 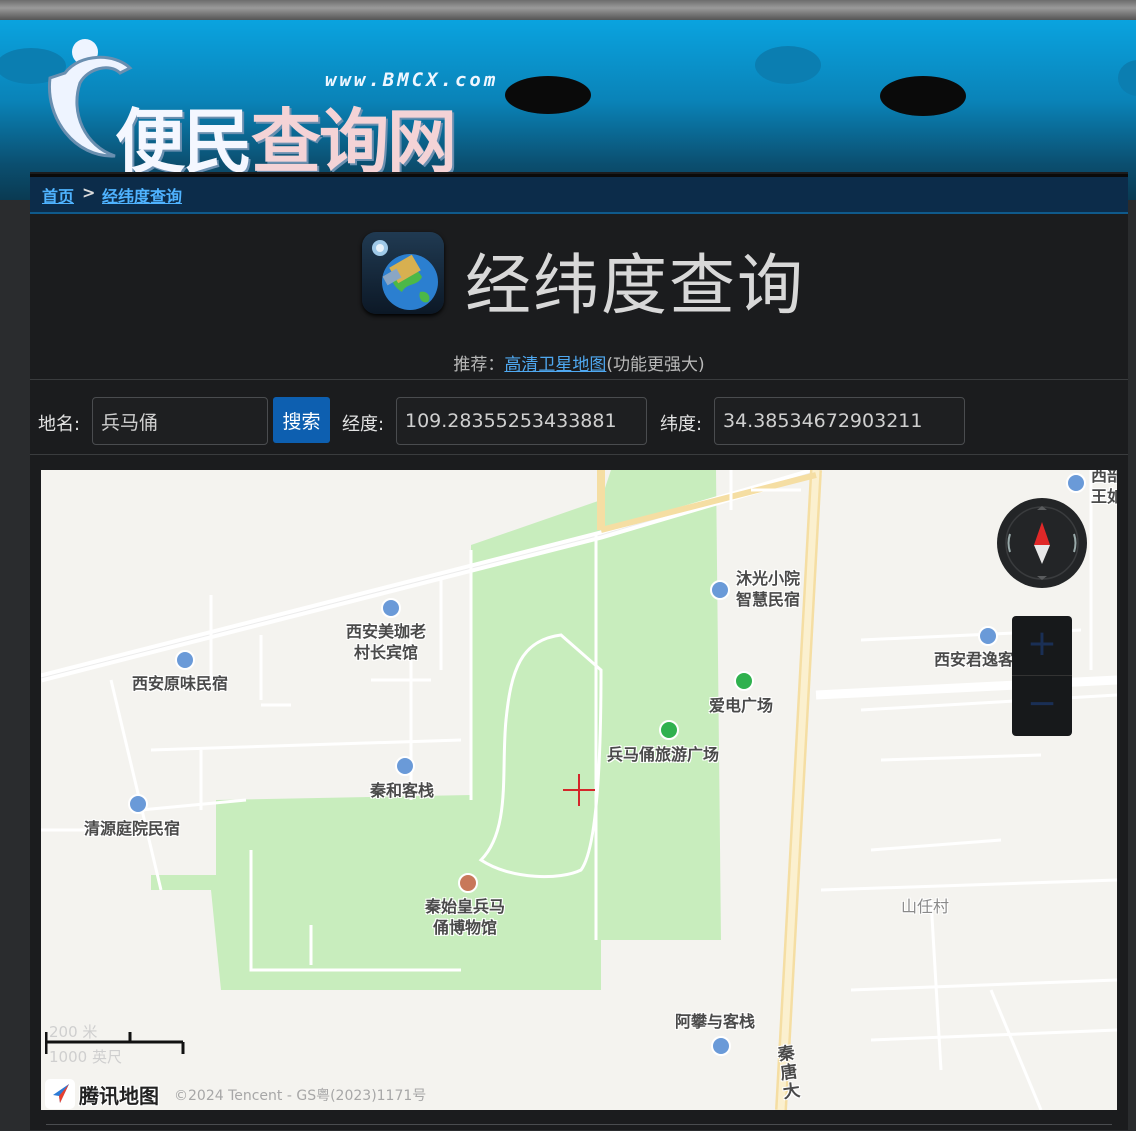 What do you see at coordinates (59, 424) in the screenshot?
I see `place-label: 地名:` at bounding box center [59, 424].